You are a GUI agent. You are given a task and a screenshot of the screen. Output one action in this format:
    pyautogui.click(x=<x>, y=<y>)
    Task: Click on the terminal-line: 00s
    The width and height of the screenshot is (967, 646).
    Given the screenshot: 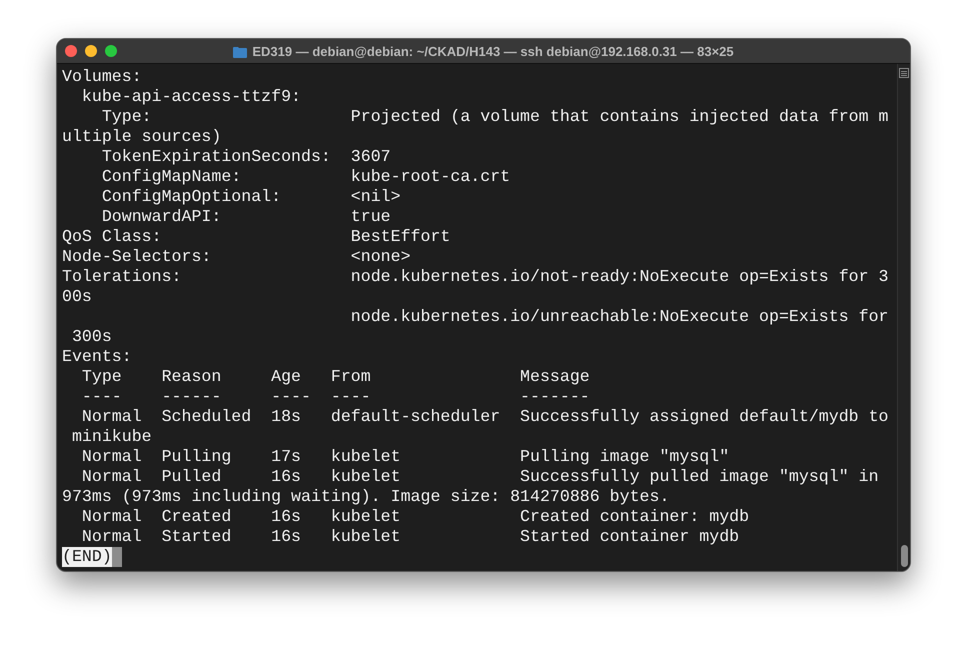 What is the action you would take?
    pyautogui.click(x=77, y=297)
    